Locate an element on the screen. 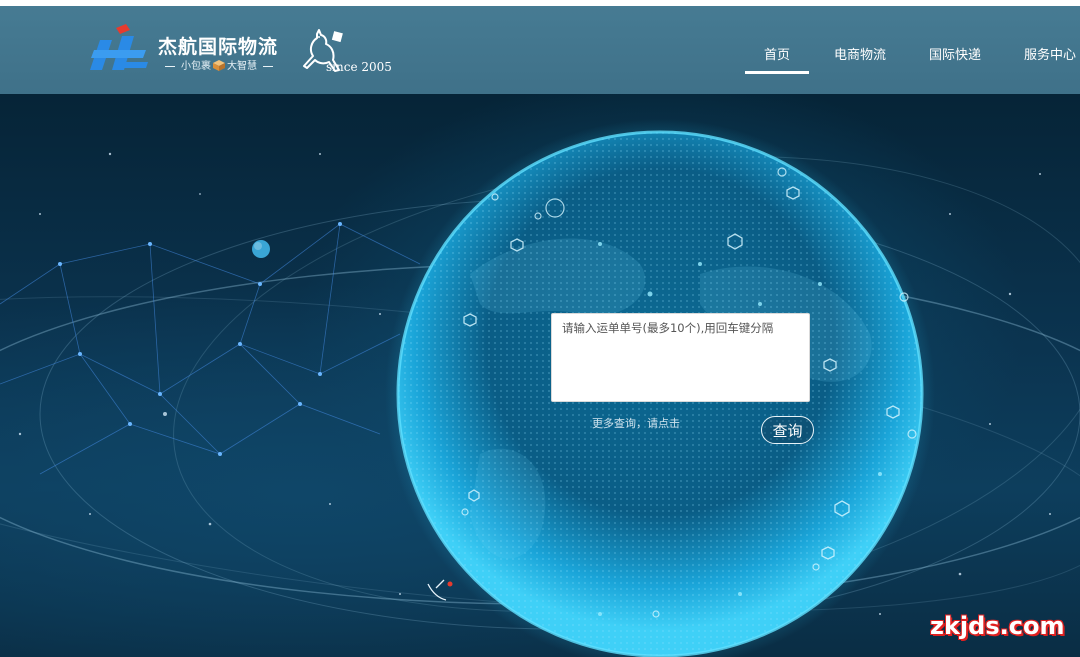  more-query-link: 更多查询，请点击 is located at coordinates (636, 423).